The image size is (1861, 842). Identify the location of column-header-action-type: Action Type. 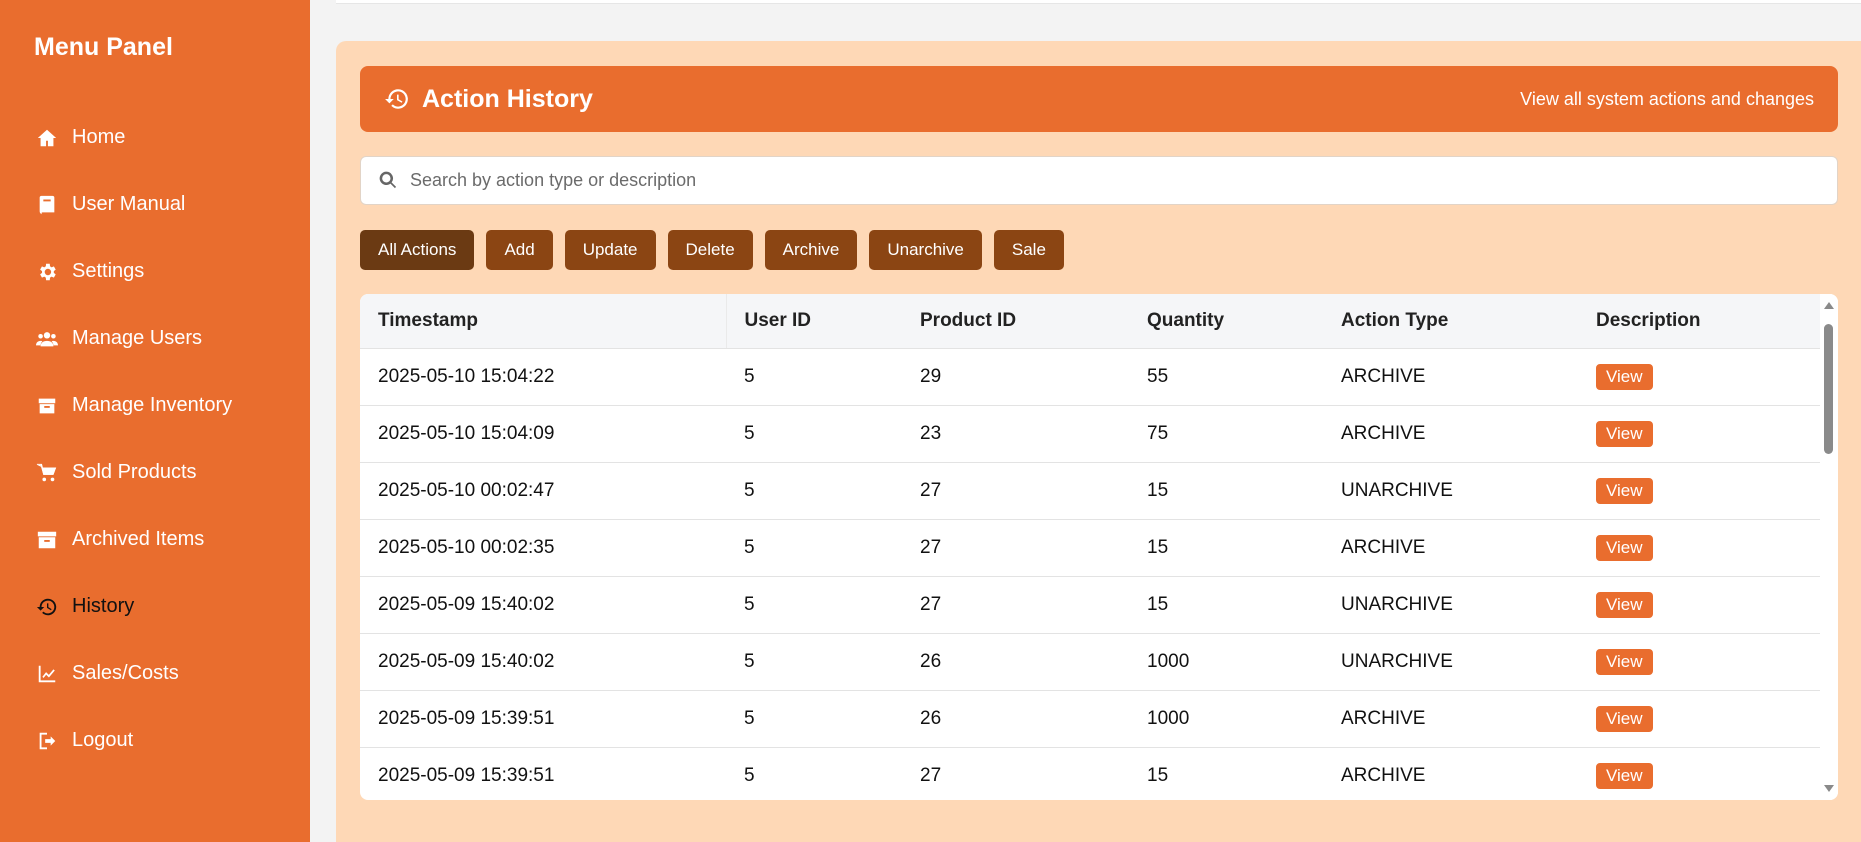
(1450, 321).